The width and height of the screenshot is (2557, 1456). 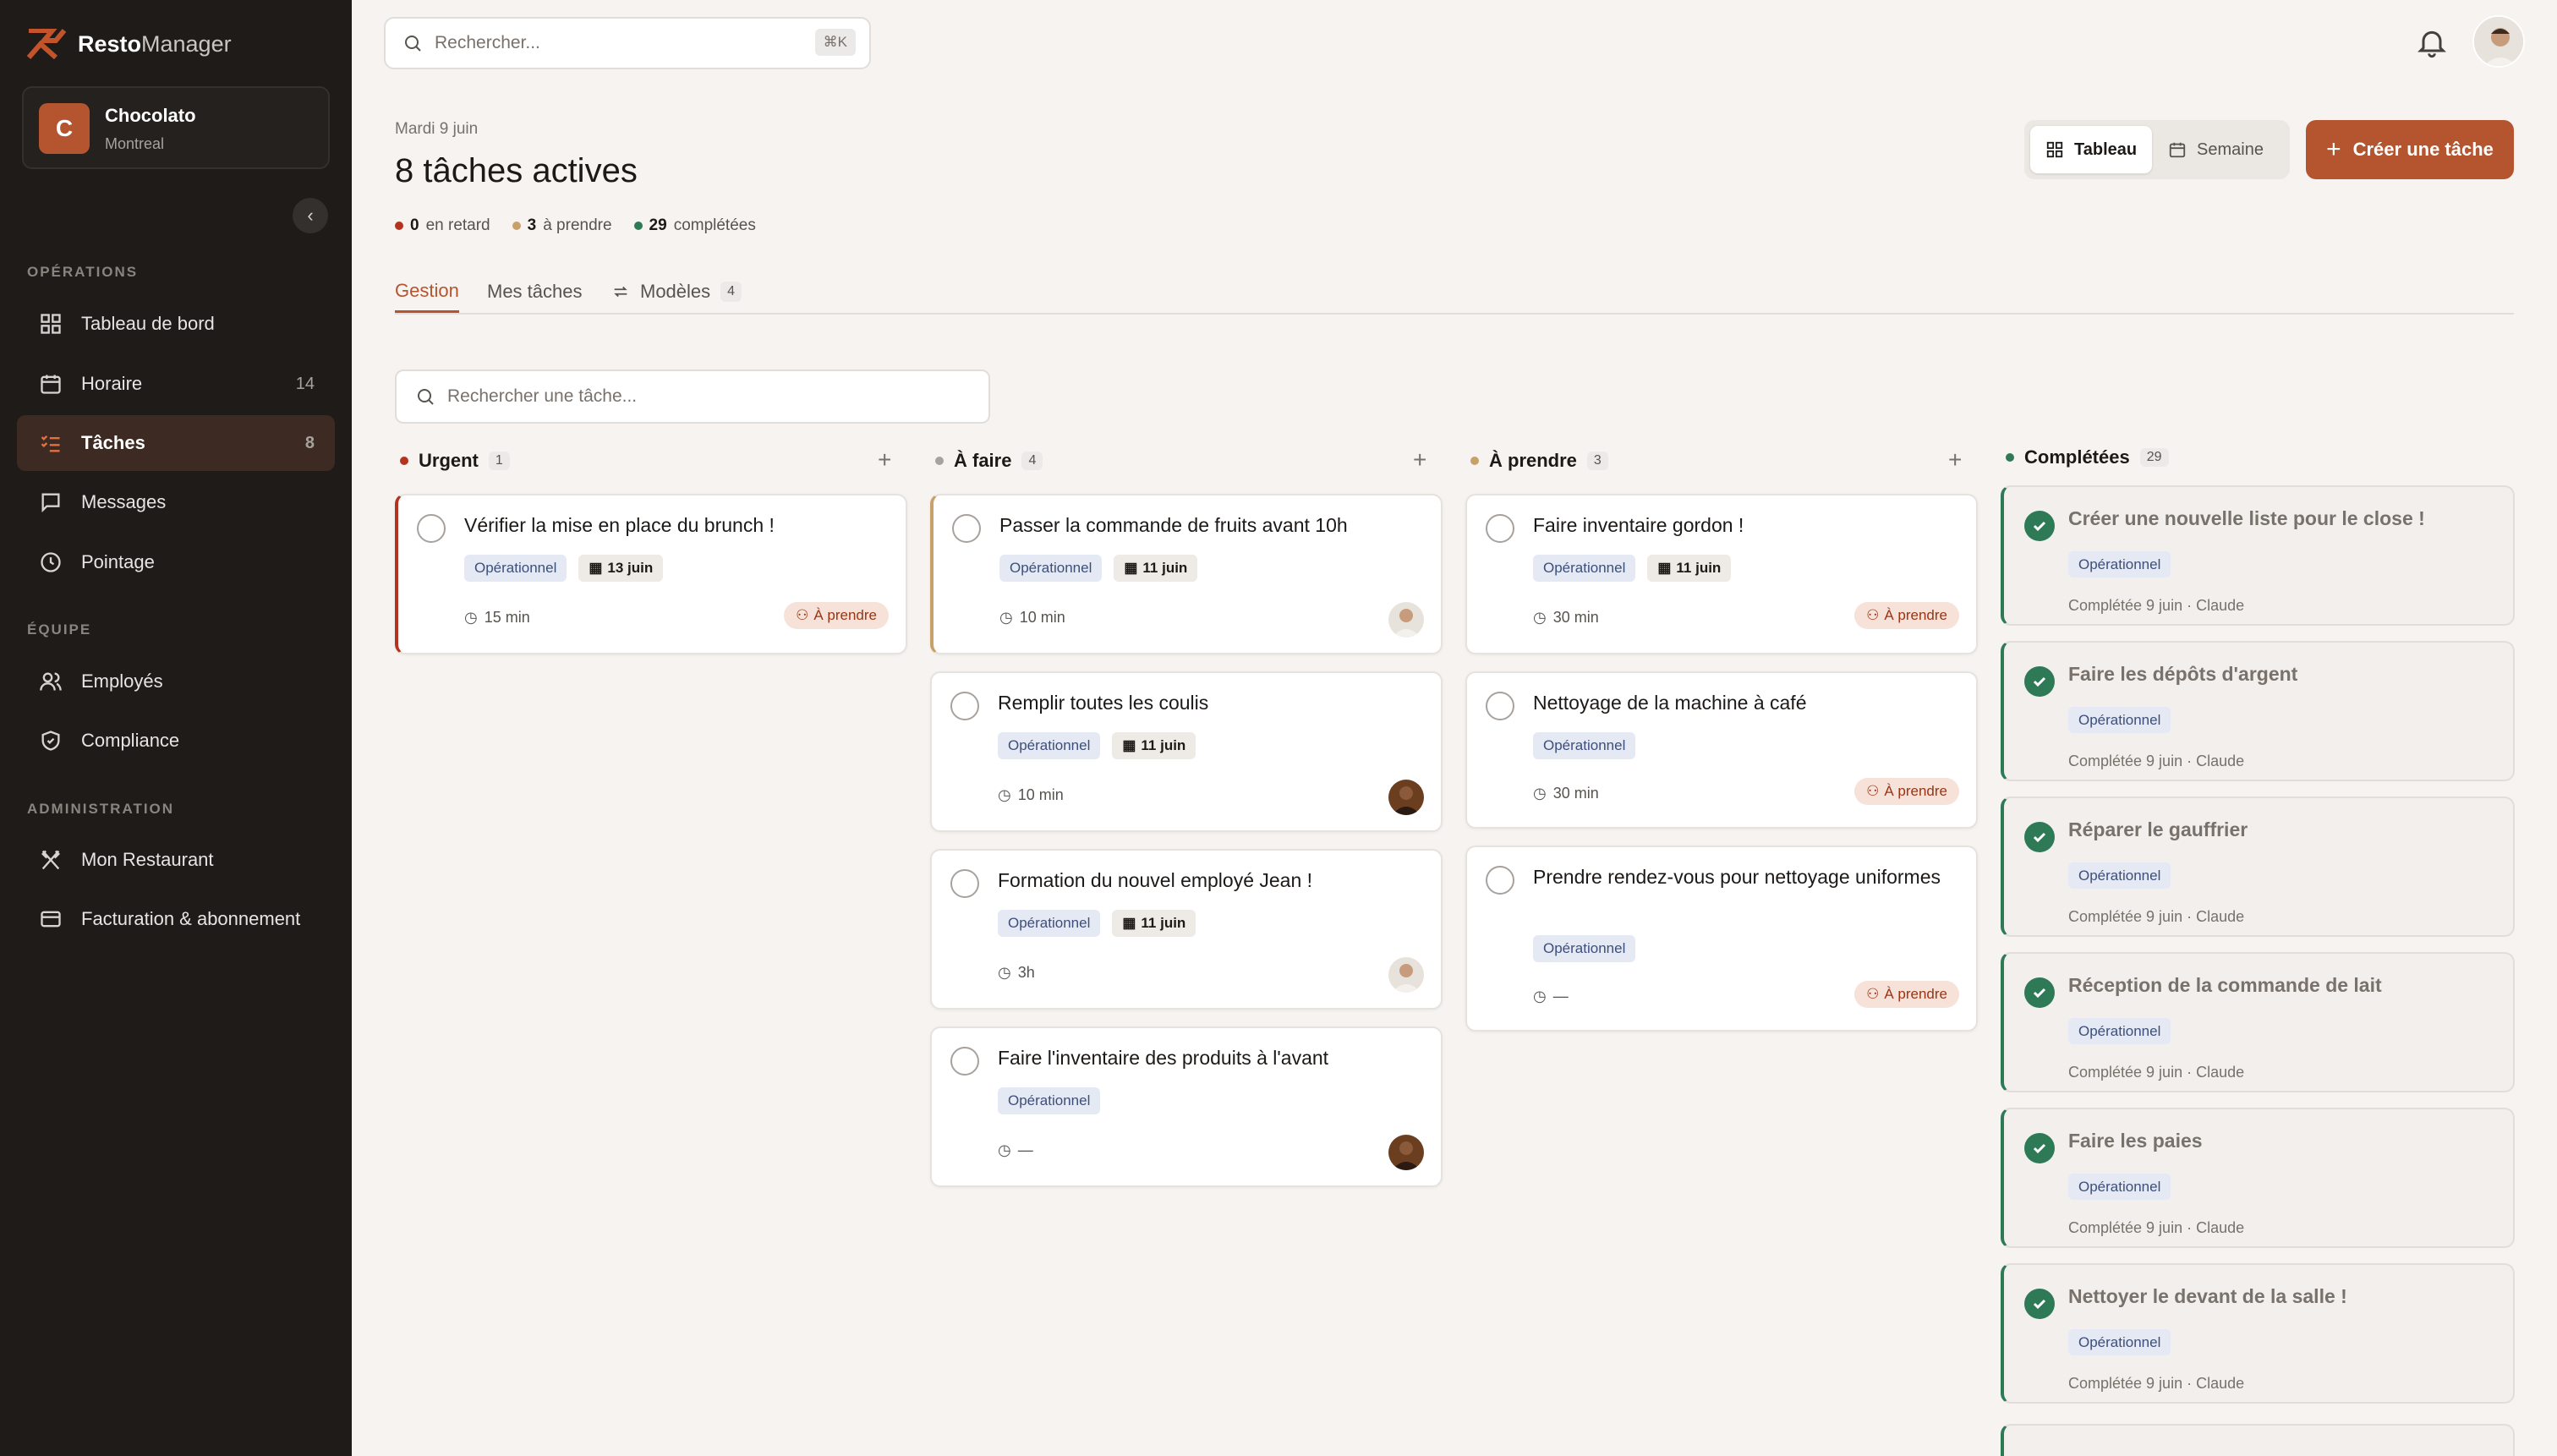 I want to click on collapse-sidebar-button: ‹, so click(x=310, y=216).